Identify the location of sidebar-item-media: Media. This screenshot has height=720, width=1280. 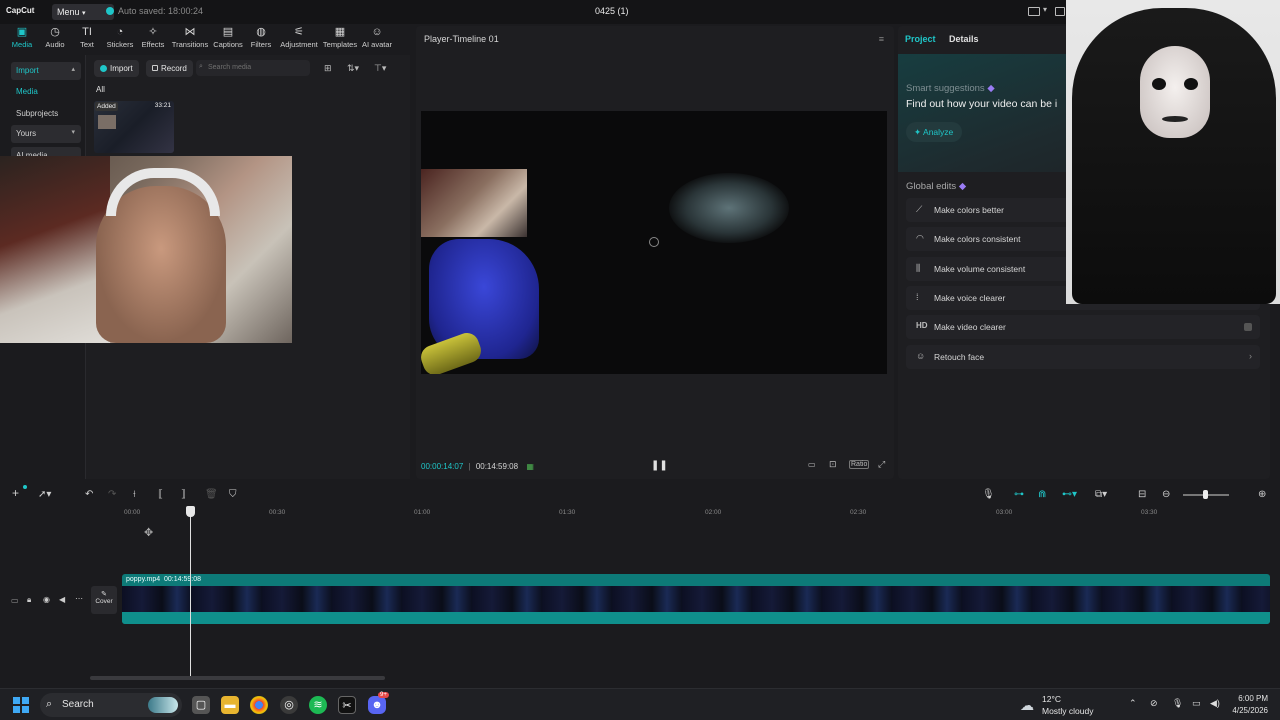
(46, 92).